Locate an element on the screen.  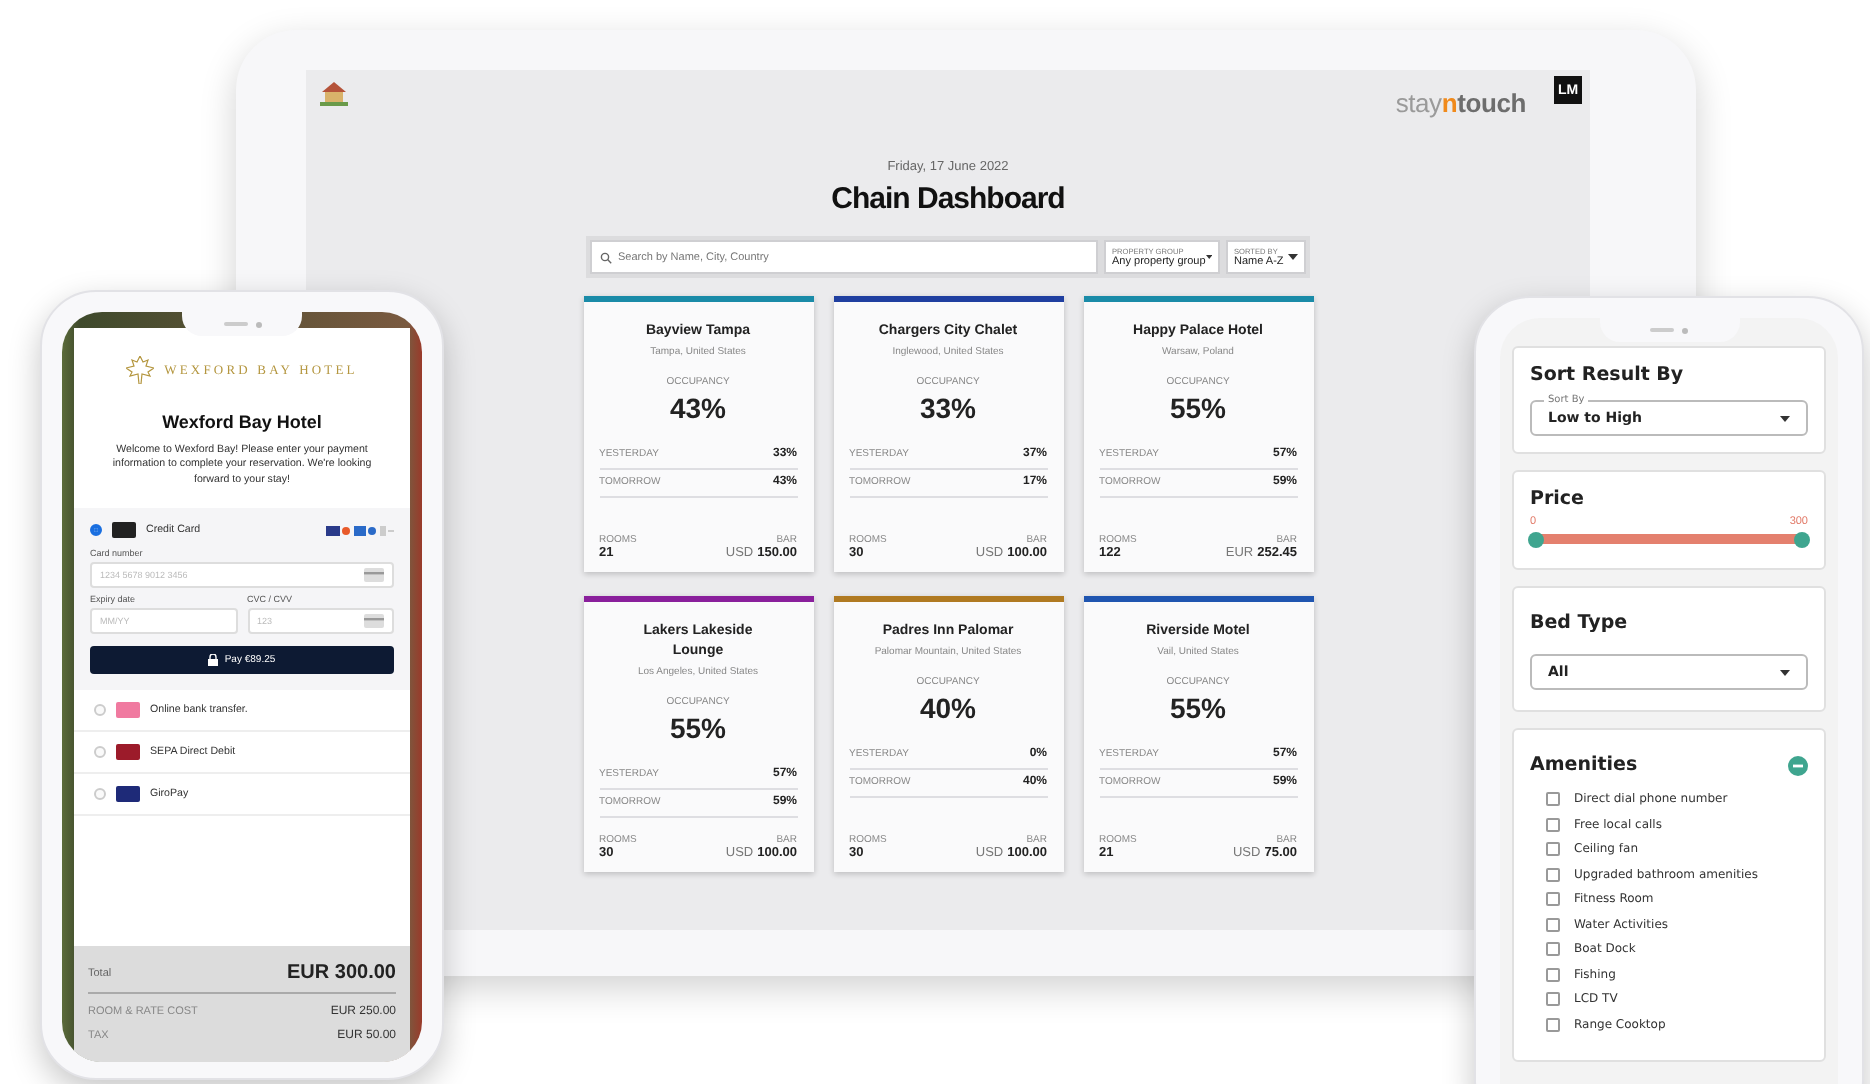
occupancy-value: 40% is located at coordinates (948, 707).